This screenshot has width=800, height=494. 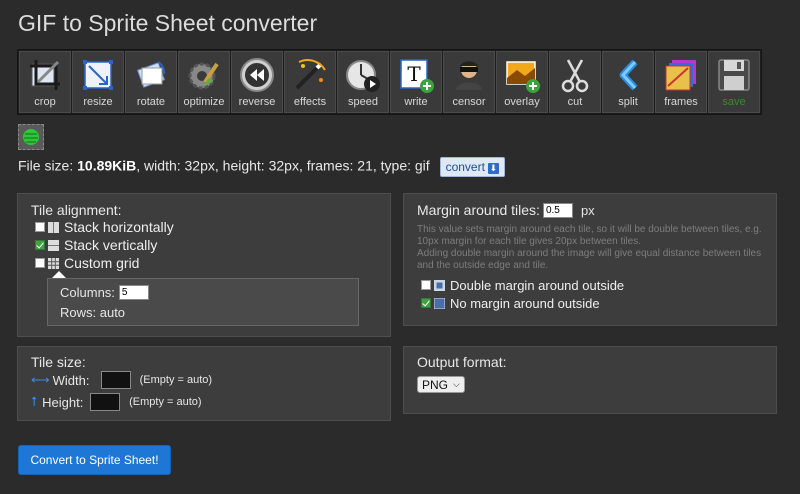 I want to click on tool-label: cut, so click(x=575, y=102).